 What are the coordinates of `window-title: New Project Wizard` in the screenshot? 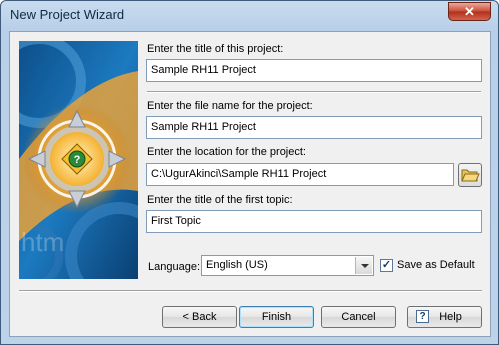 It's located at (67, 14).